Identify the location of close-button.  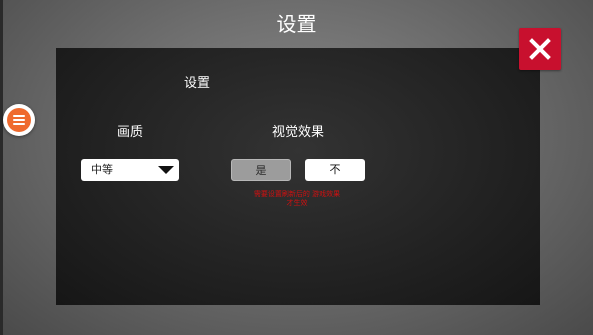
(540, 49).